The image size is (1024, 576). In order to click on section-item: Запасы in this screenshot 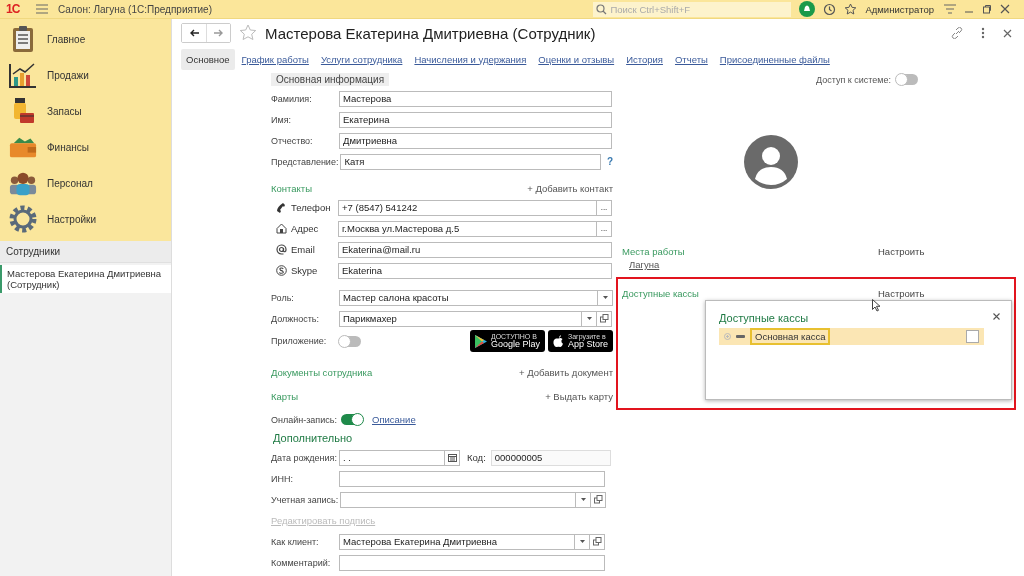, I will do `click(85, 111)`.